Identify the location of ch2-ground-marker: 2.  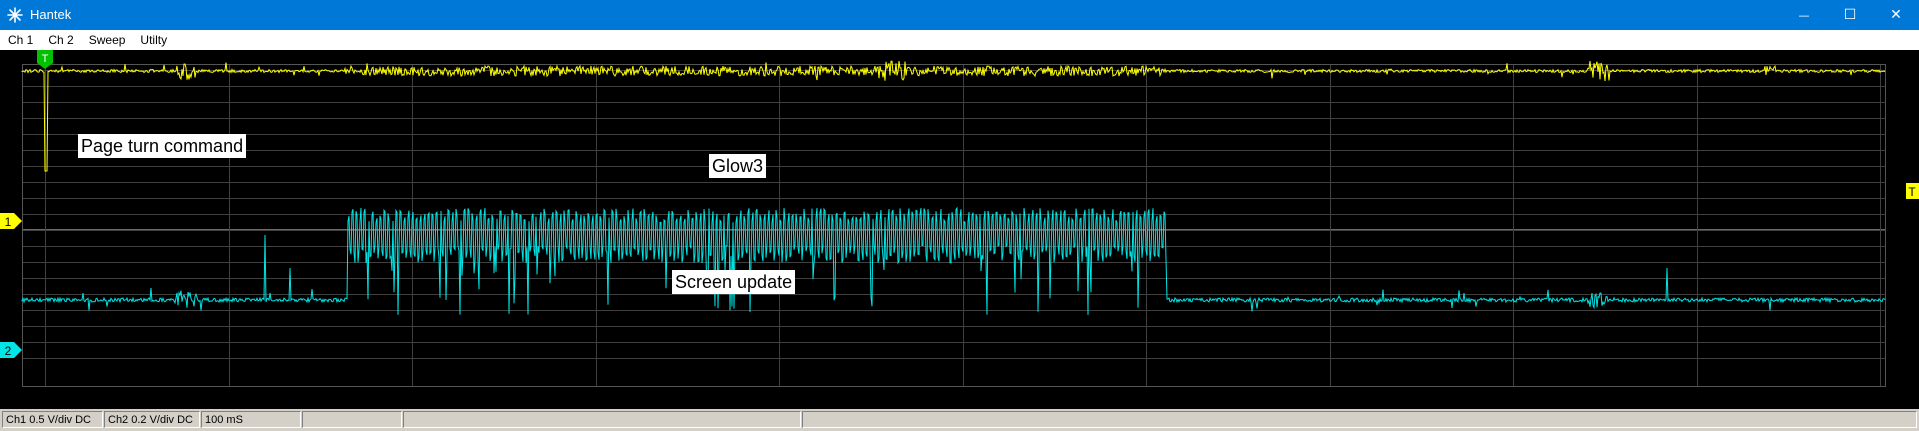
(11, 350).